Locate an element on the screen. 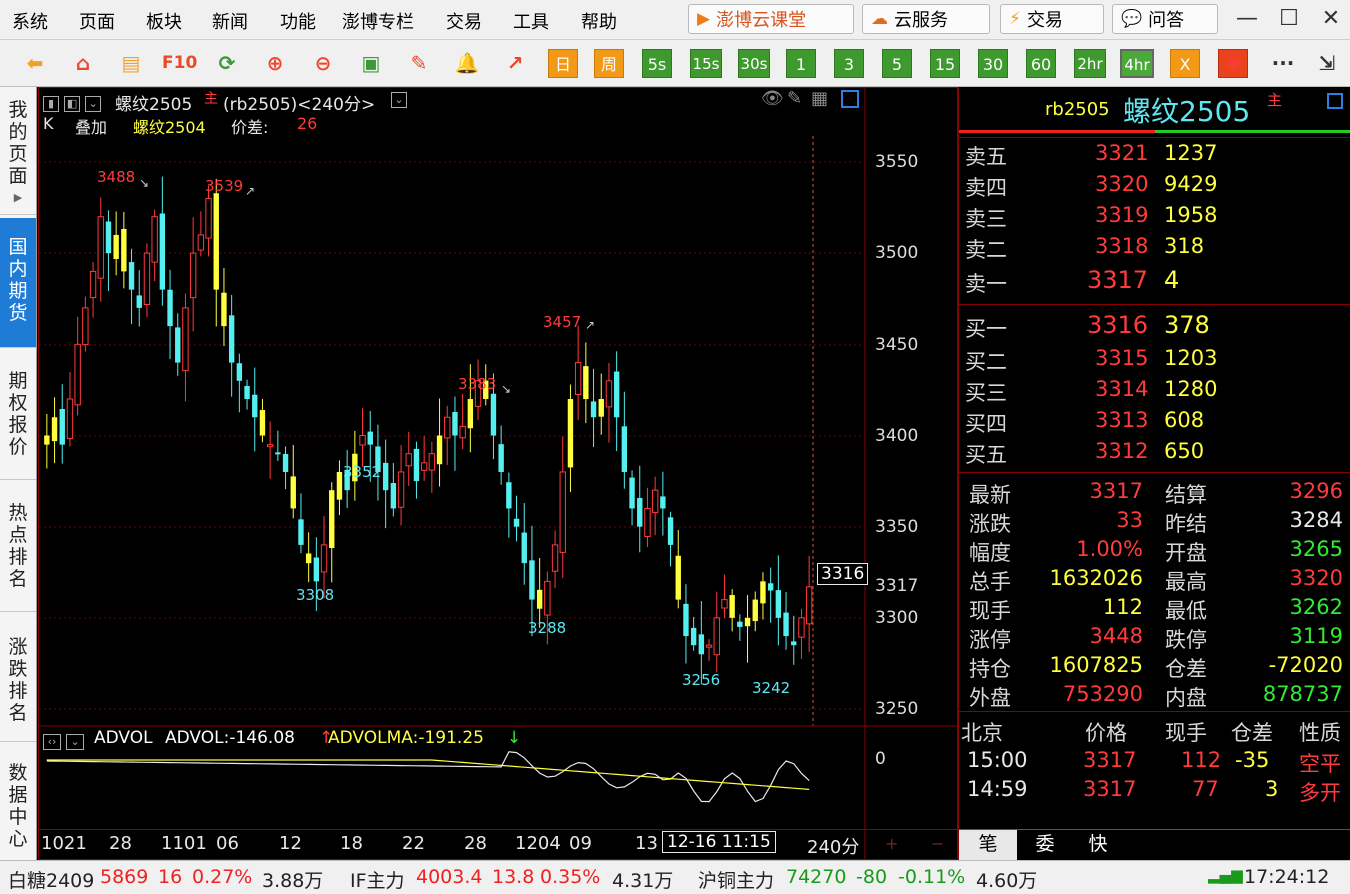 The width and height of the screenshot is (1350, 894). zoom-in-icon: + is located at coordinates (891, 843).